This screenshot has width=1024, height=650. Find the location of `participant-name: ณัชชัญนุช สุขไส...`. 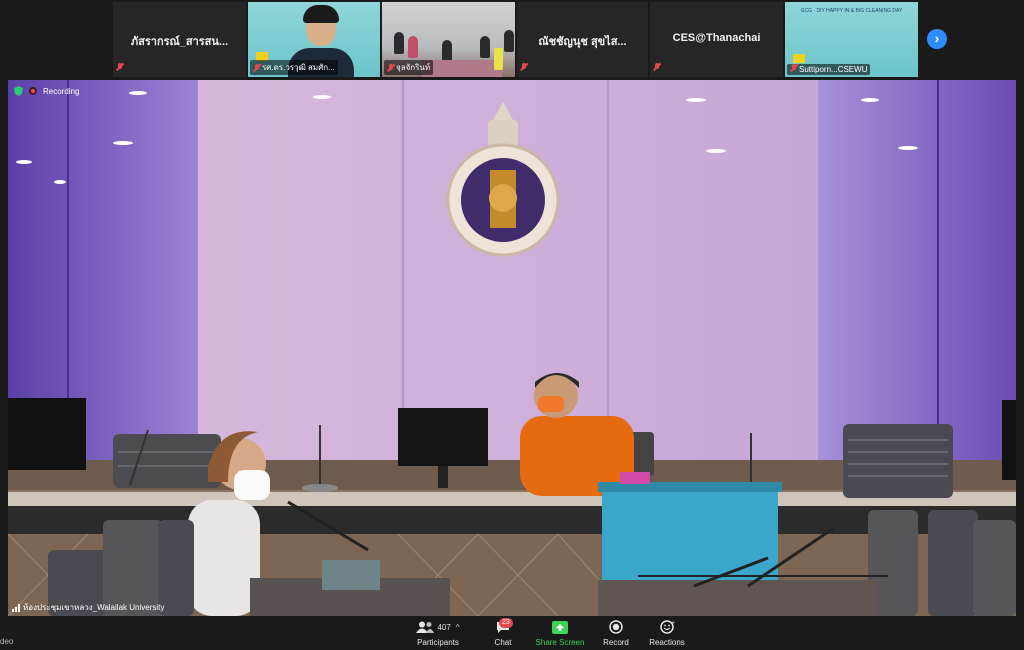

participant-name: ณัชชัญนุช สุขไส... is located at coordinates (582, 42).